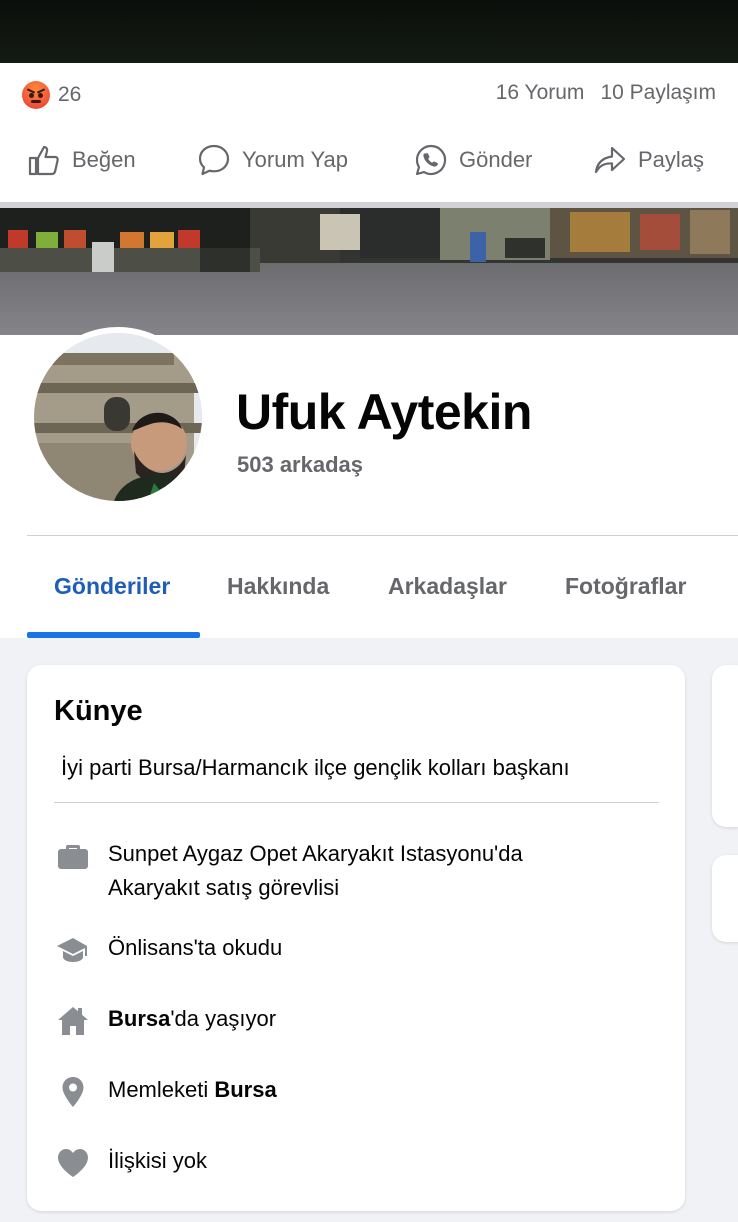 This screenshot has width=738, height=1222. I want to click on intro-title: Künye, so click(98, 711).